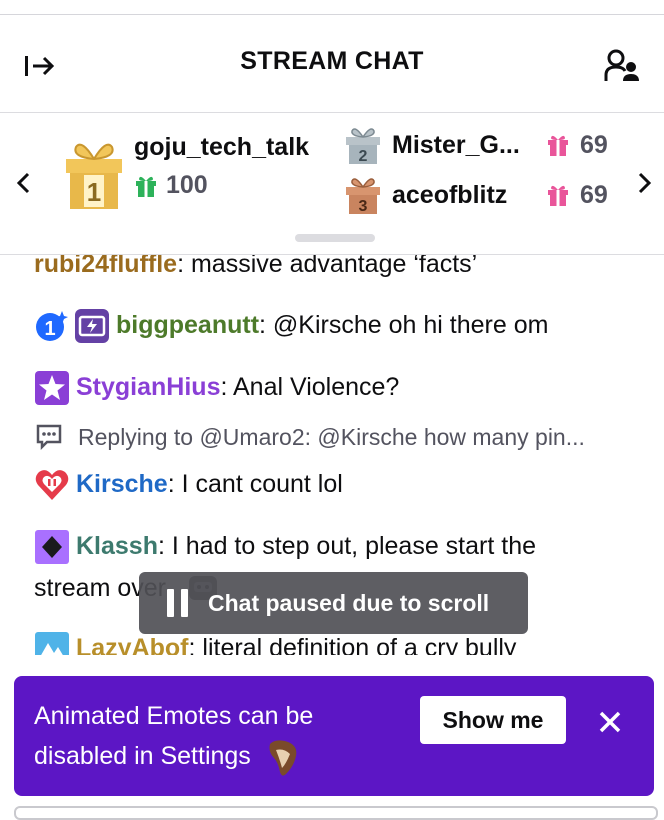  Describe the element at coordinates (363, 146) in the screenshot. I see `silver-gift-icon: 2` at that location.